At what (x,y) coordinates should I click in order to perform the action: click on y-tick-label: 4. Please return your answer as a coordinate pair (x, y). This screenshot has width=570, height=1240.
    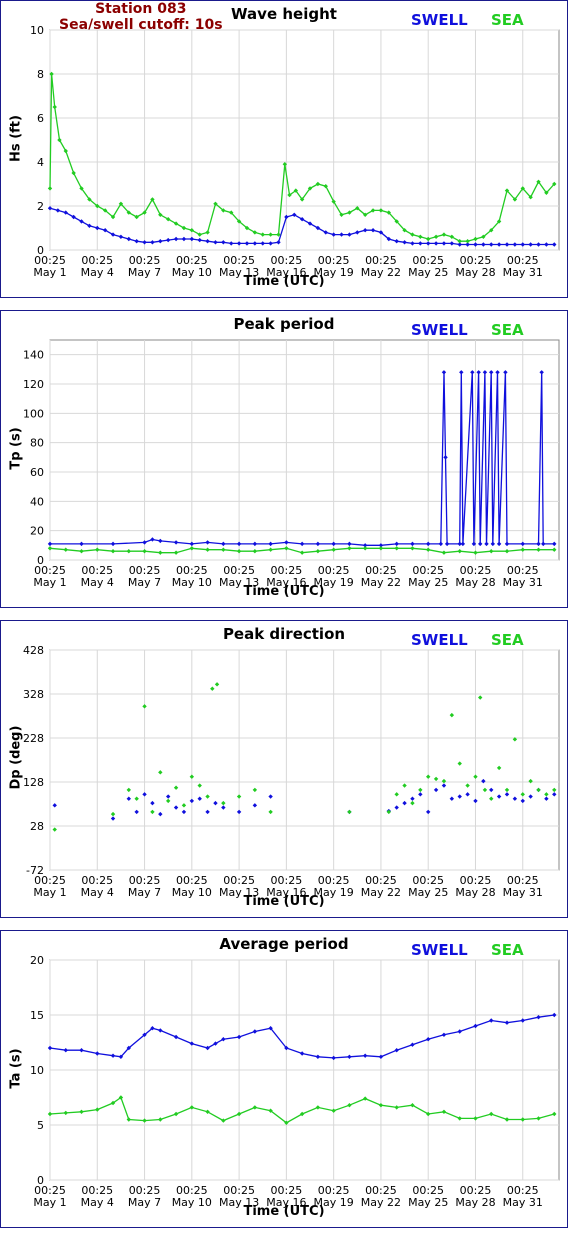
    Looking at the image, I should click on (40, 162).